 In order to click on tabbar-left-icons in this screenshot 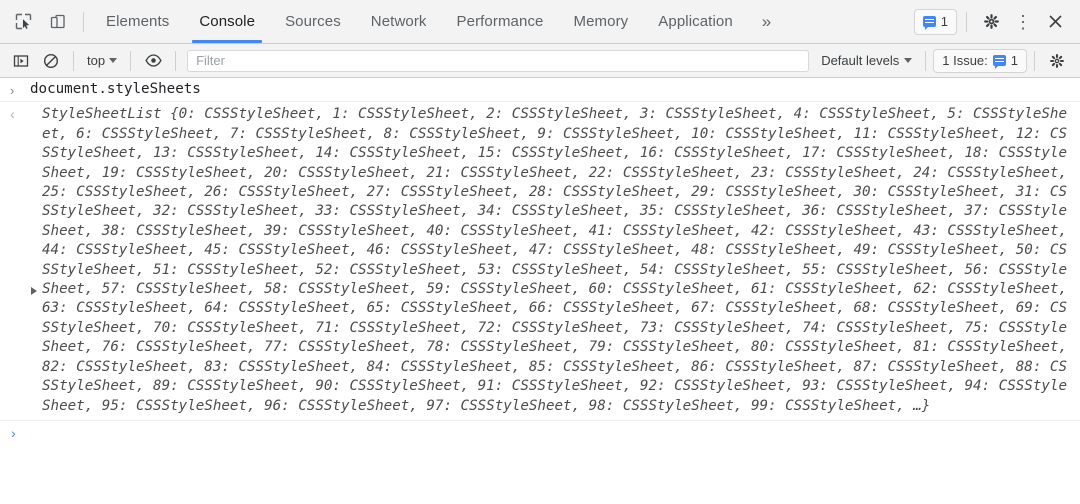, I will do `click(45, 21)`.